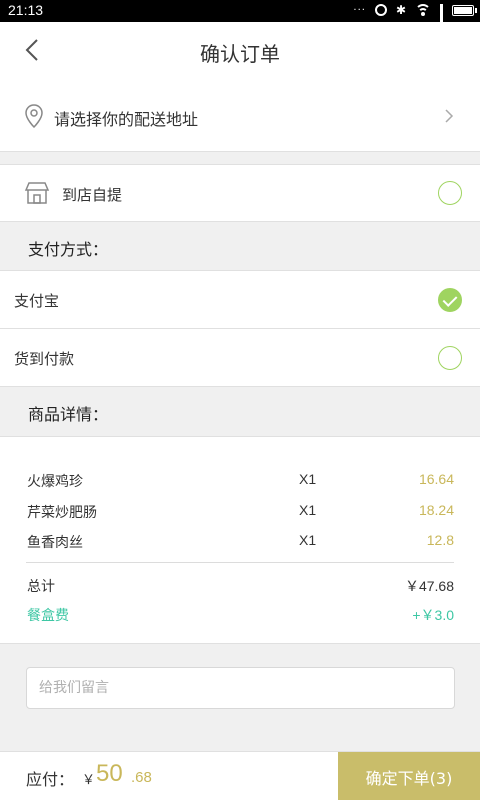  What do you see at coordinates (92, 195) in the screenshot?
I see `store-pickup-label: 到店自提` at bounding box center [92, 195].